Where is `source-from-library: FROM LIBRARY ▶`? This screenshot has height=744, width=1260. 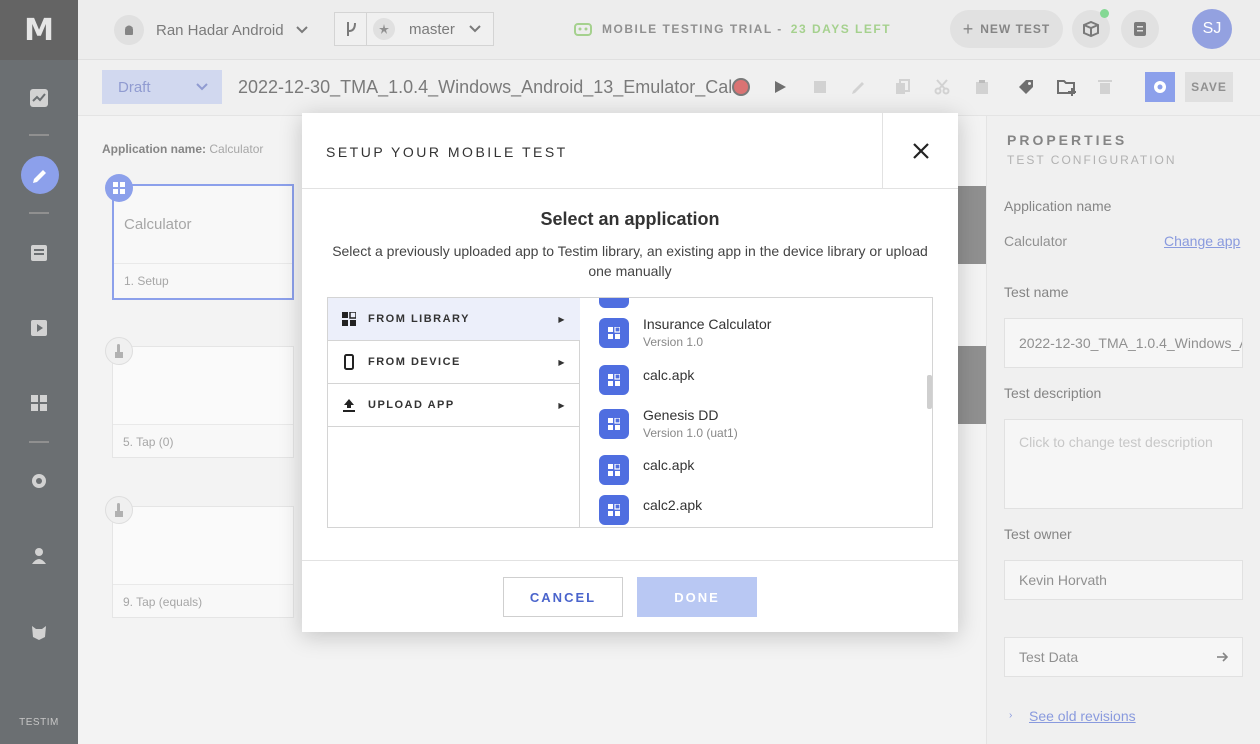
source-from-library: FROM LIBRARY ▶ is located at coordinates (454, 319).